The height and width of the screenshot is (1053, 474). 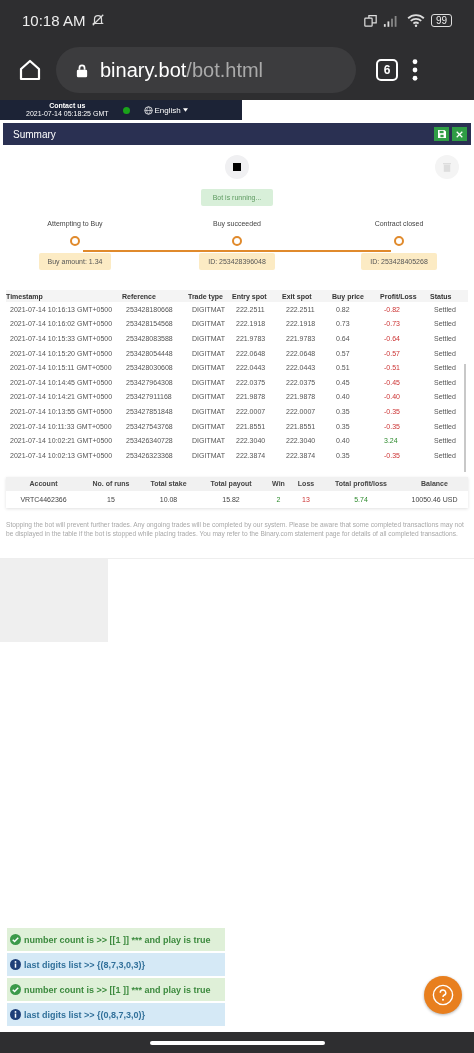 What do you see at coordinates (182, 70) in the screenshot?
I see `url-text: binary.bot/bot.html` at bounding box center [182, 70].